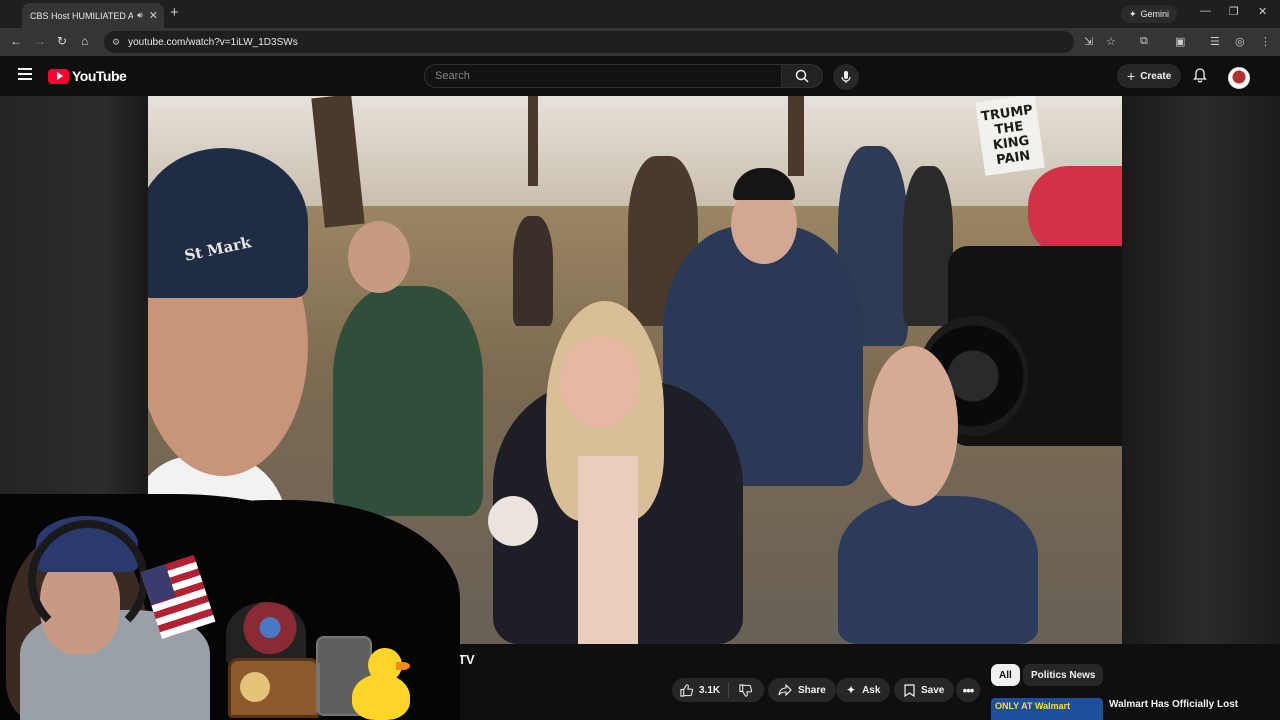 Image resolution: width=1280 pixels, height=720 pixels. I want to click on voice-search-button, so click(846, 77).